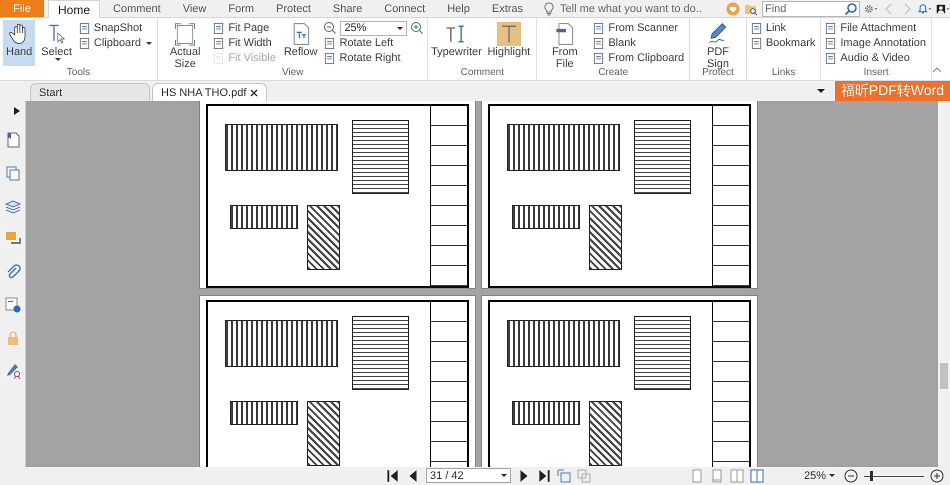  Describe the element at coordinates (925, 9) in the screenshot. I see `bell-icon` at that location.